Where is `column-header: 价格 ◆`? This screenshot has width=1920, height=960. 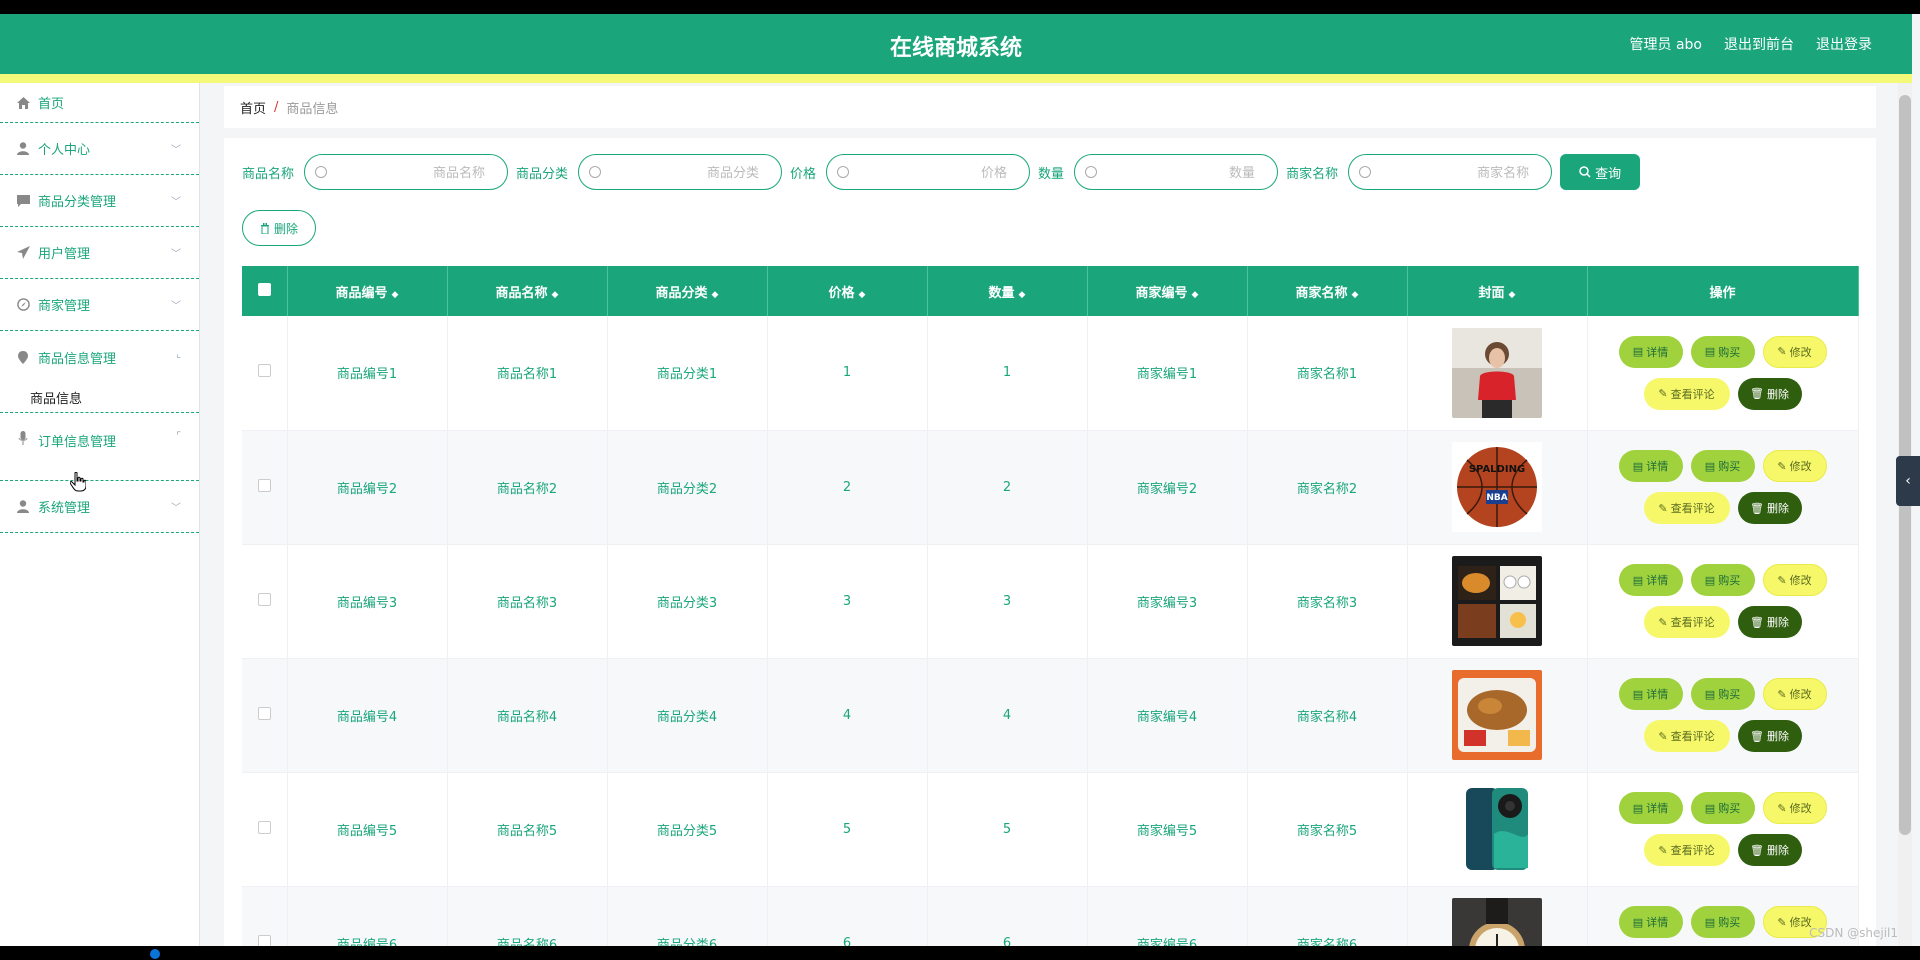
column-header: 价格 ◆ is located at coordinates (847, 291).